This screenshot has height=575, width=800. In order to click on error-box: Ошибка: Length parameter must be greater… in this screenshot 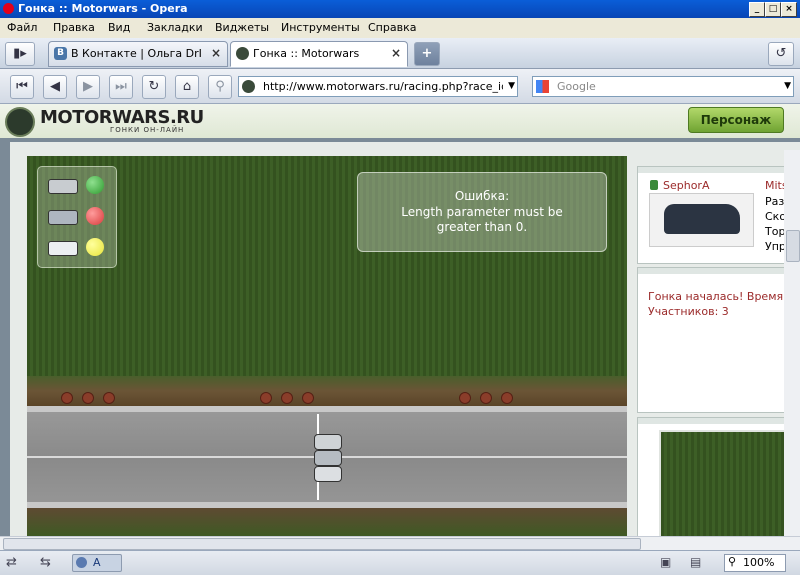, I will do `click(482, 212)`.